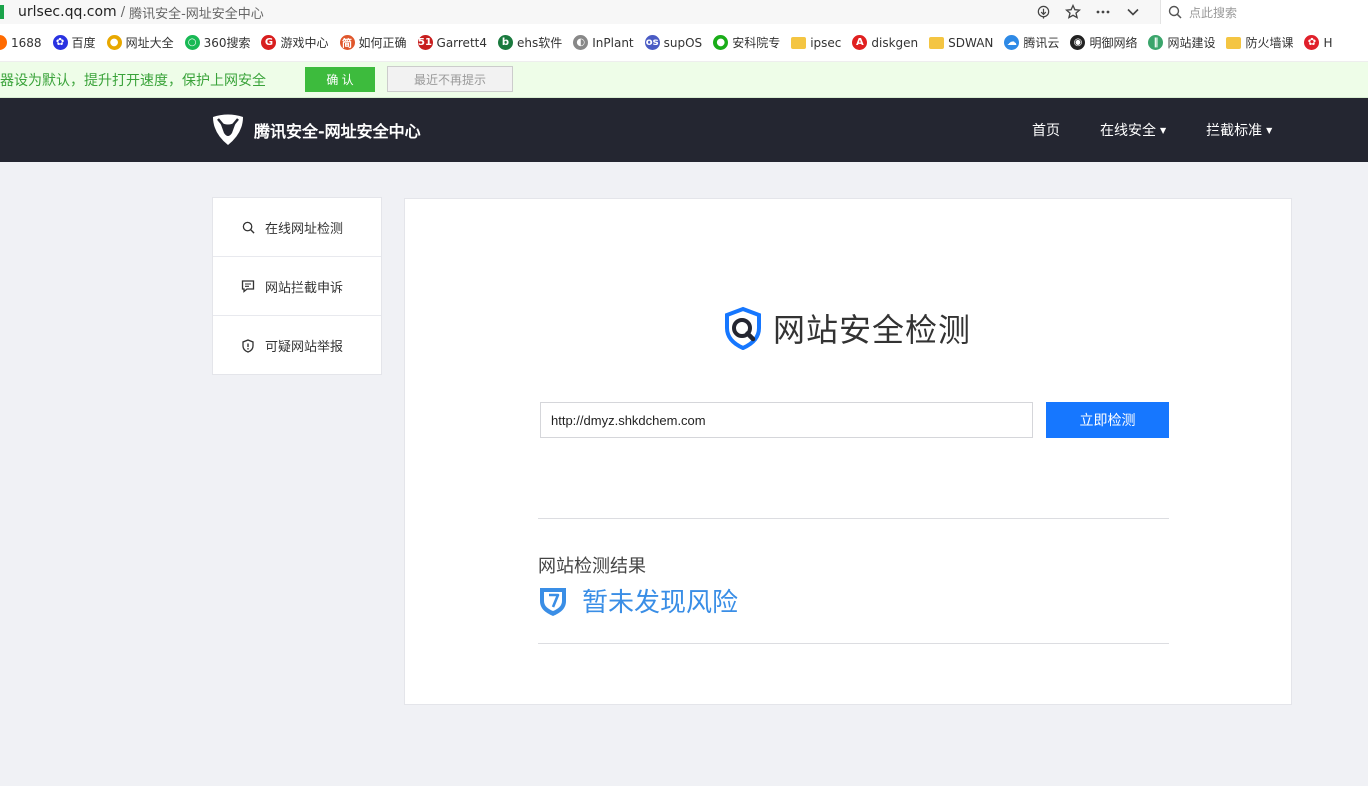 This screenshot has height=786, width=1368. I want to click on bookmark-label: 1688, so click(26, 42).